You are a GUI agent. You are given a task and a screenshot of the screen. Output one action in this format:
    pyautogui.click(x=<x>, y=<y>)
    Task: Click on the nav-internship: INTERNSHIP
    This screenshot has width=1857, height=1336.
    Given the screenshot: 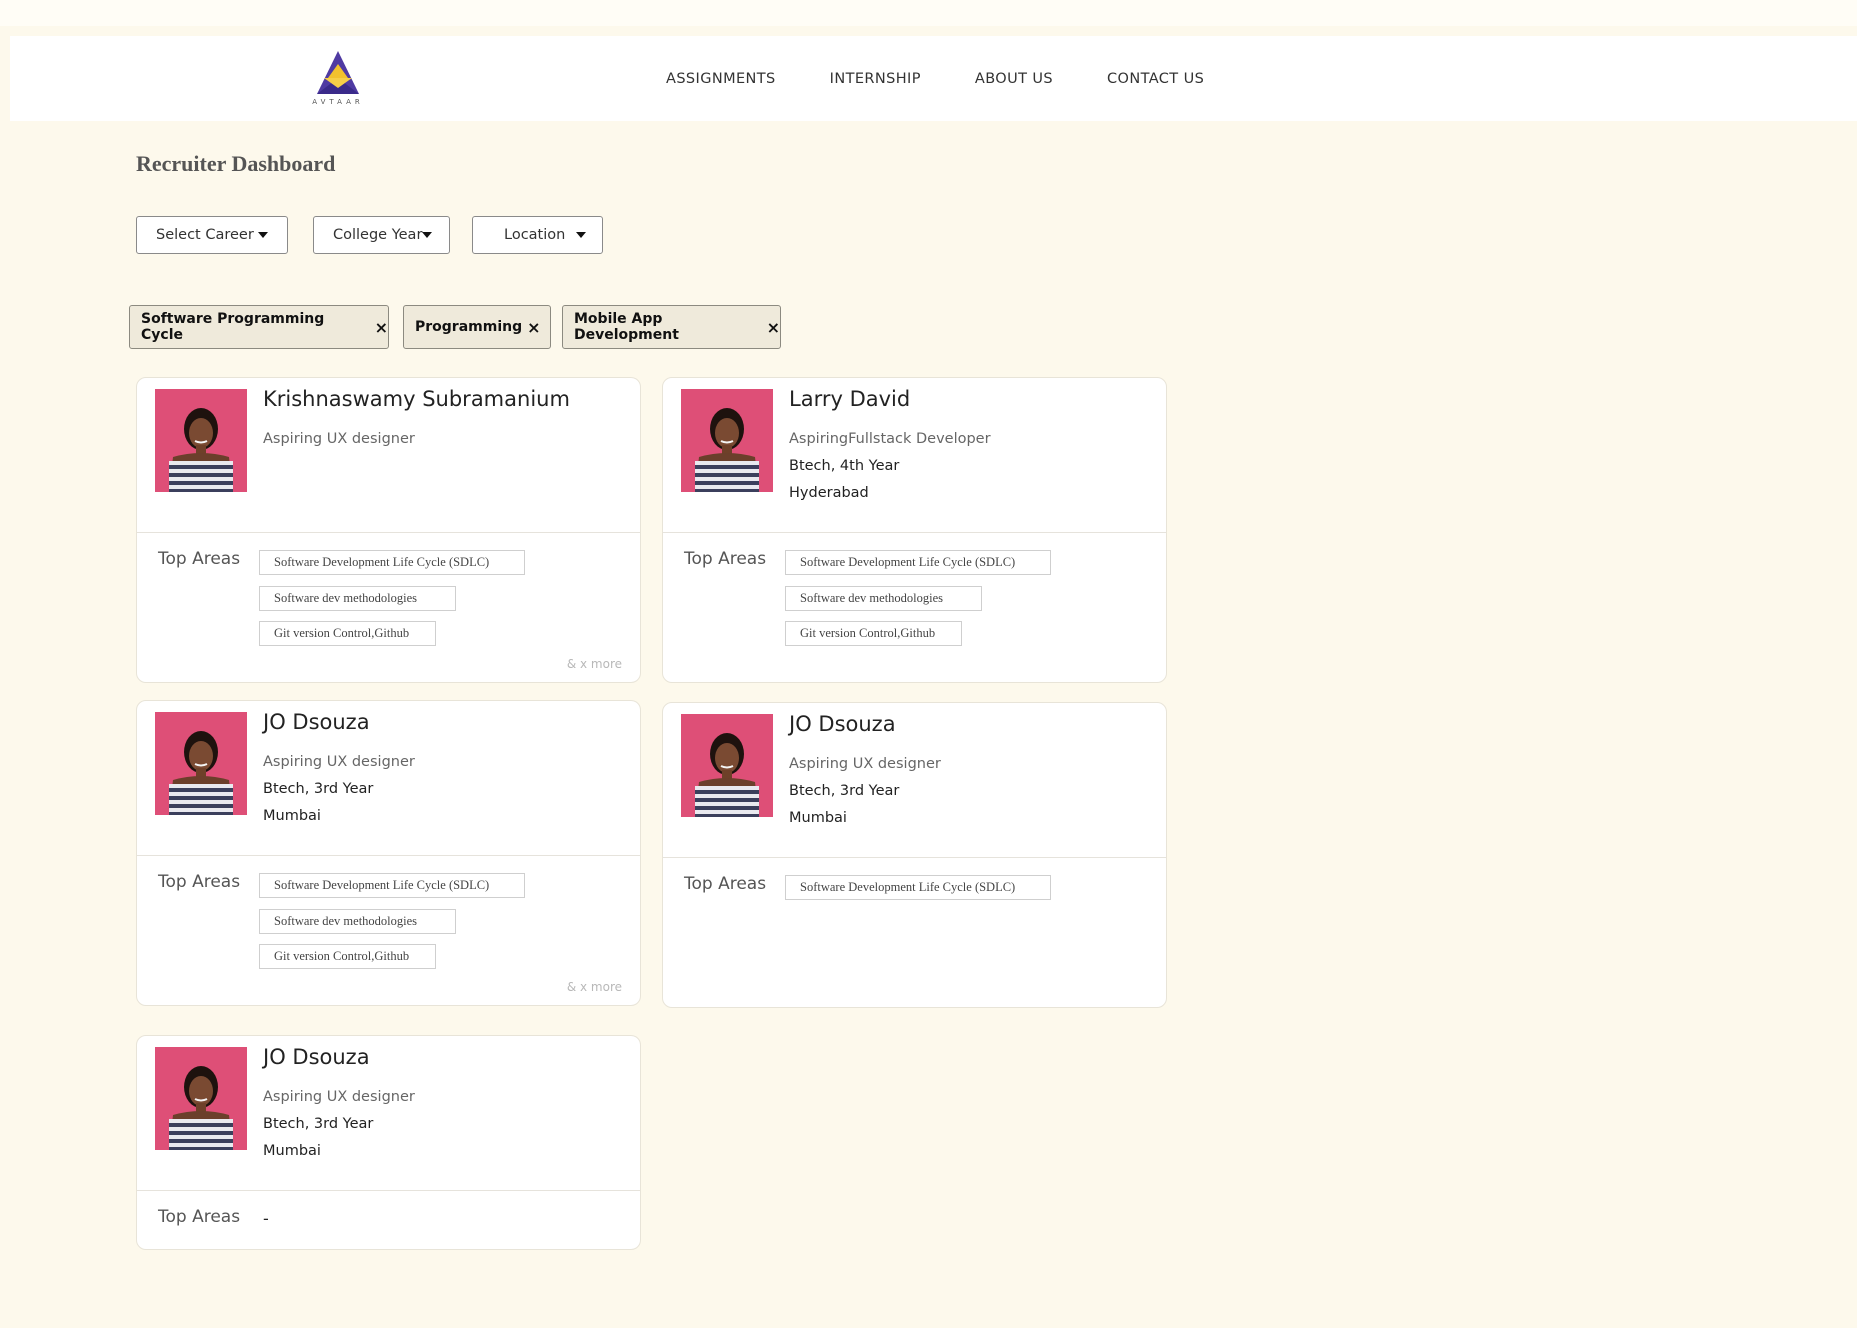 What is the action you would take?
    pyautogui.click(x=875, y=79)
    